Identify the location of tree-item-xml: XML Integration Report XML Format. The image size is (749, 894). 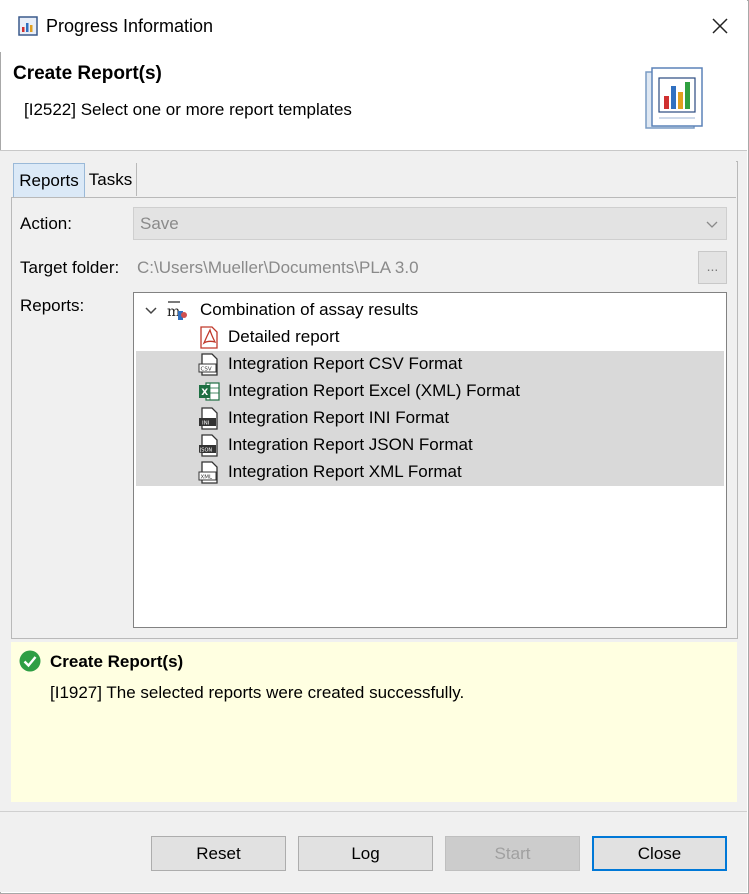
(430, 472).